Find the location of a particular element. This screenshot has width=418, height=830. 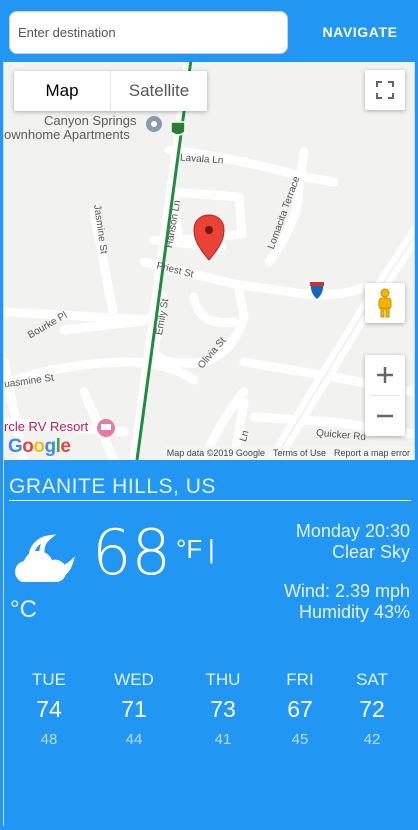

forecast-day-name: TUE is located at coordinates (49, 679).